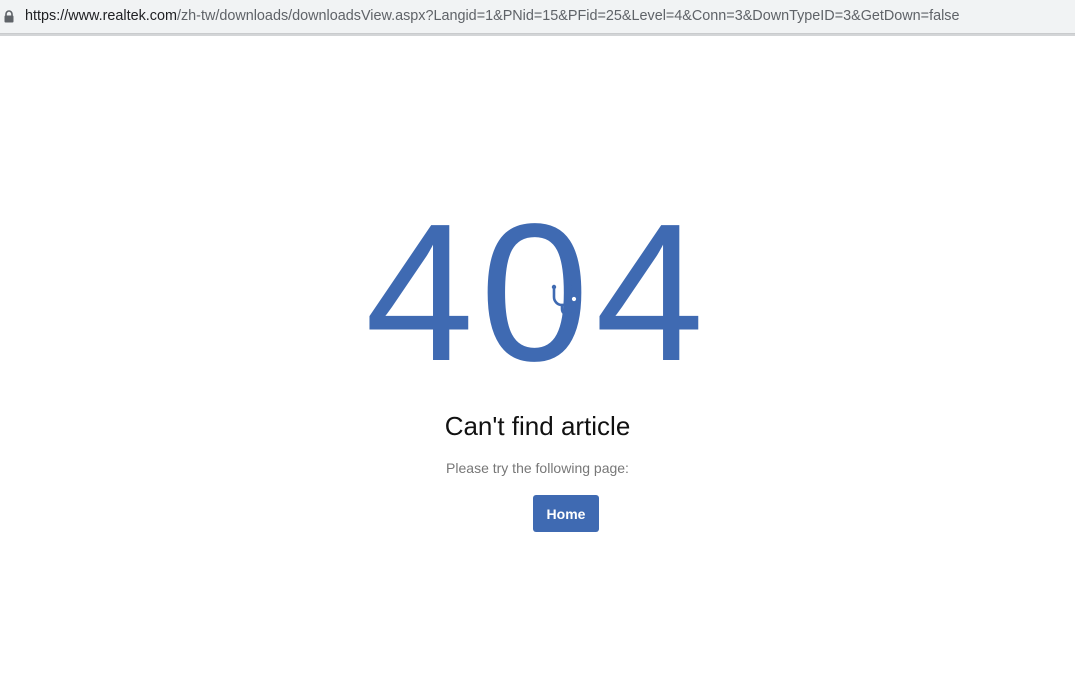  Describe the element at coordinates (9, 16) in the screenshot. I see `lock-icon` at that location.